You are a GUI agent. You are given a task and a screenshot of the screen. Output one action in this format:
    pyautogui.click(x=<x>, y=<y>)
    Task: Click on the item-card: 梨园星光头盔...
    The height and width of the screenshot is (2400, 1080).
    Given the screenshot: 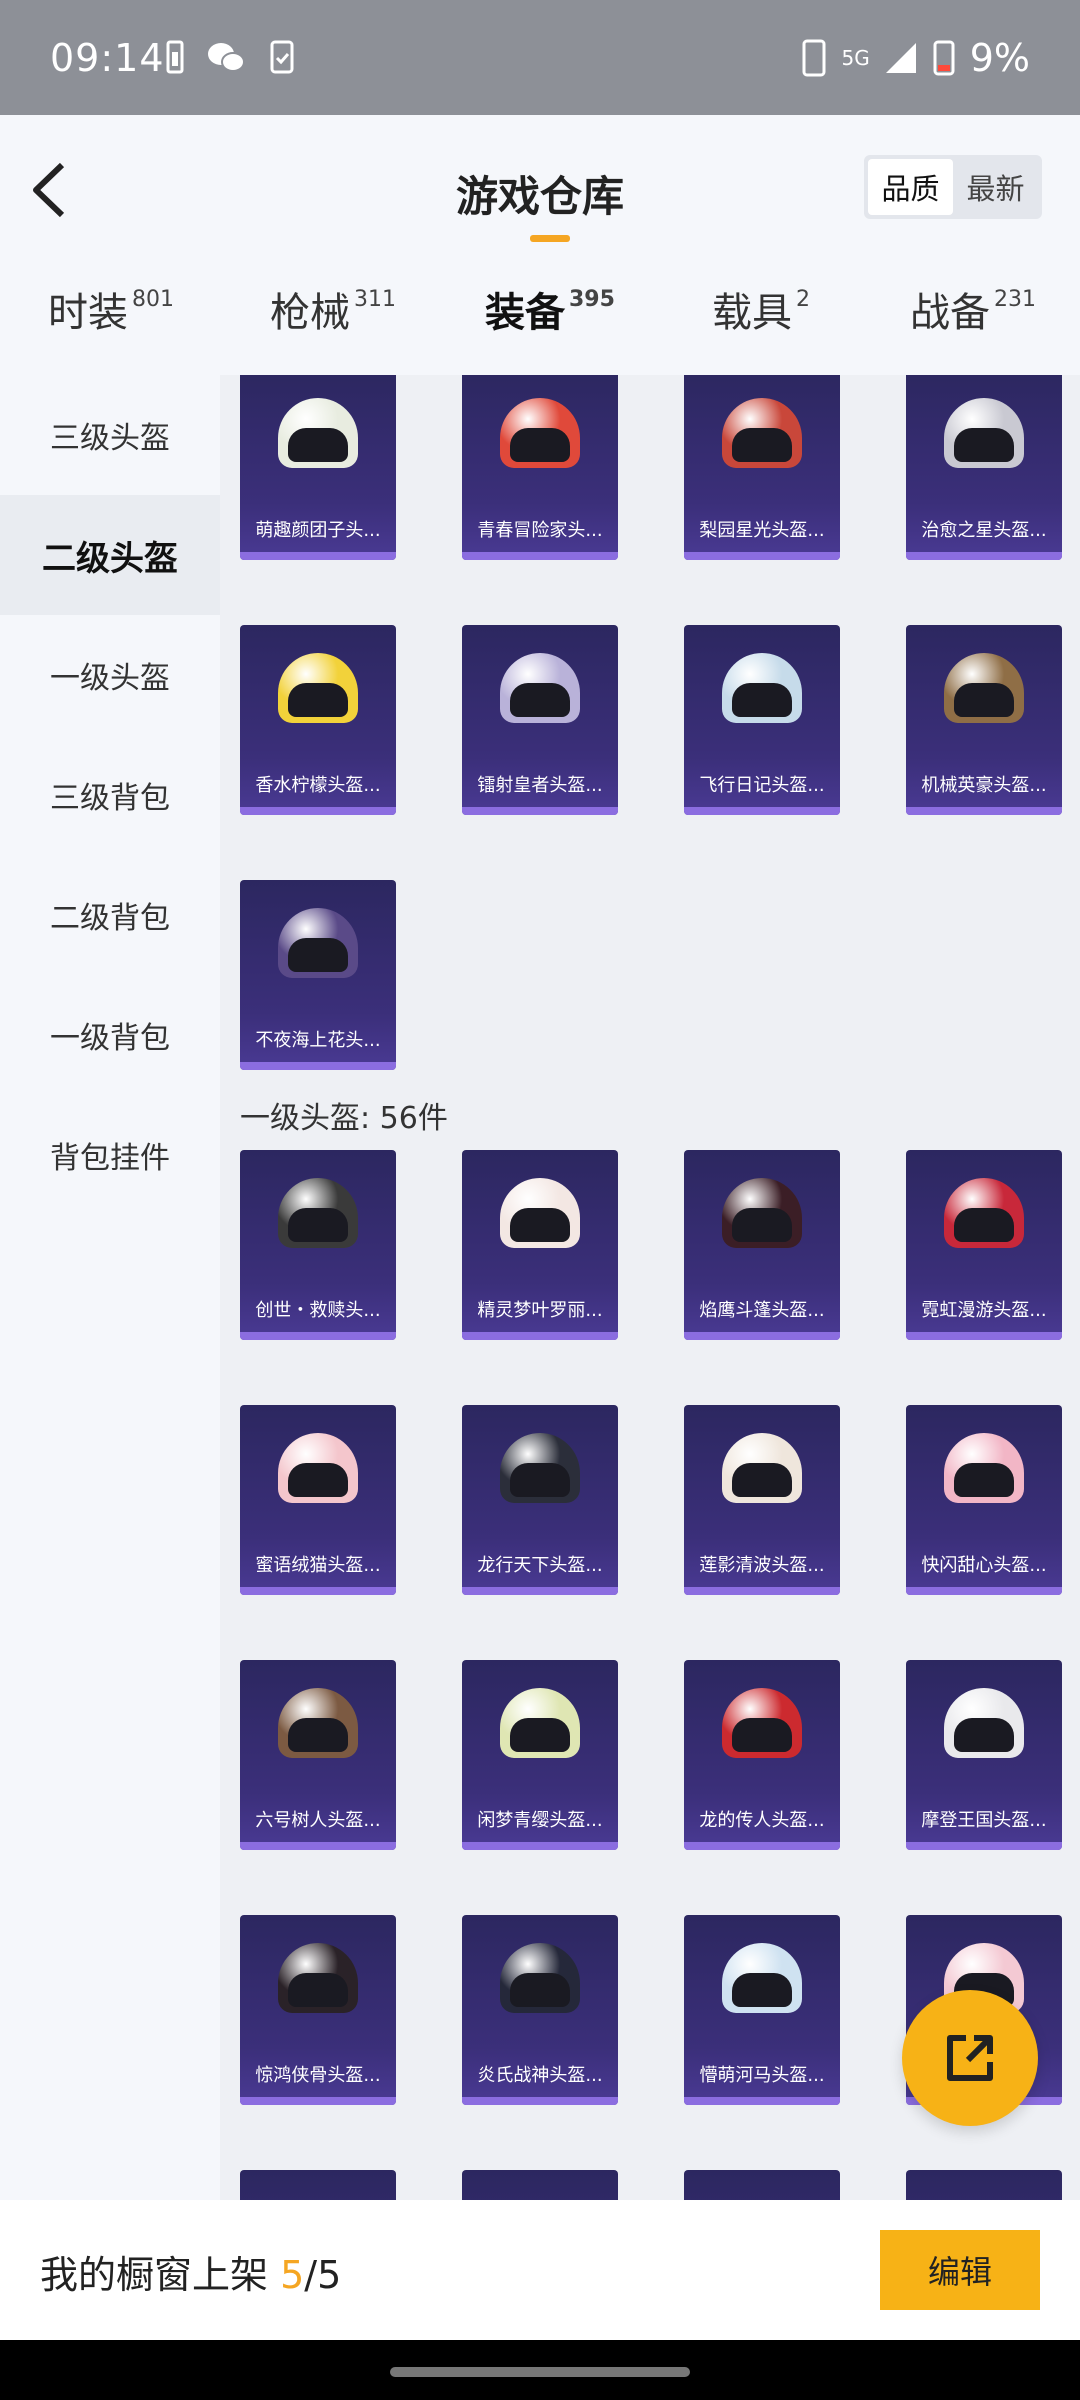 What is the action you would take?
    pyautogui.click(x=762, y=467)
    